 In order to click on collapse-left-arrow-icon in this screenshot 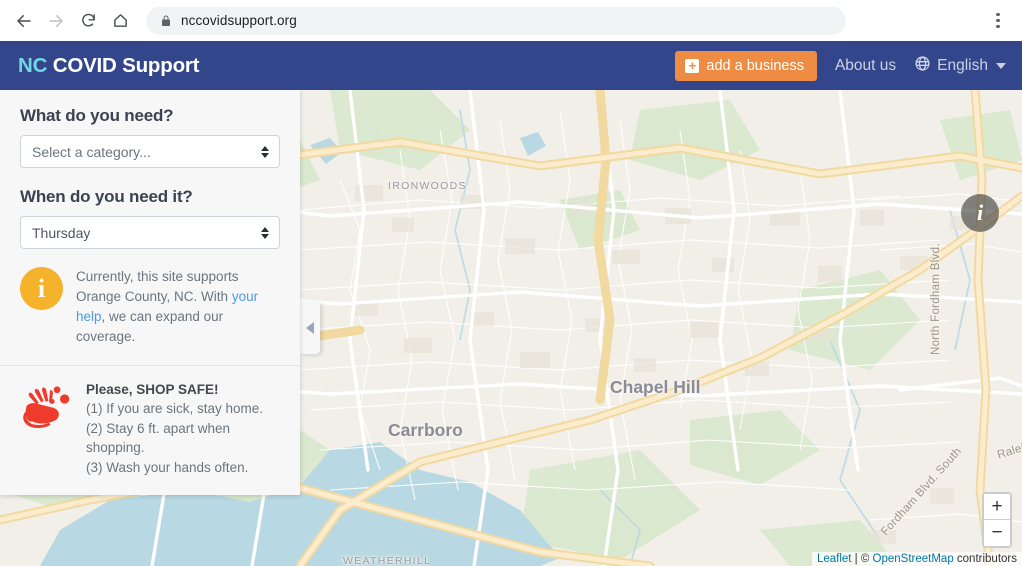, I will do `click(310, 328)`.